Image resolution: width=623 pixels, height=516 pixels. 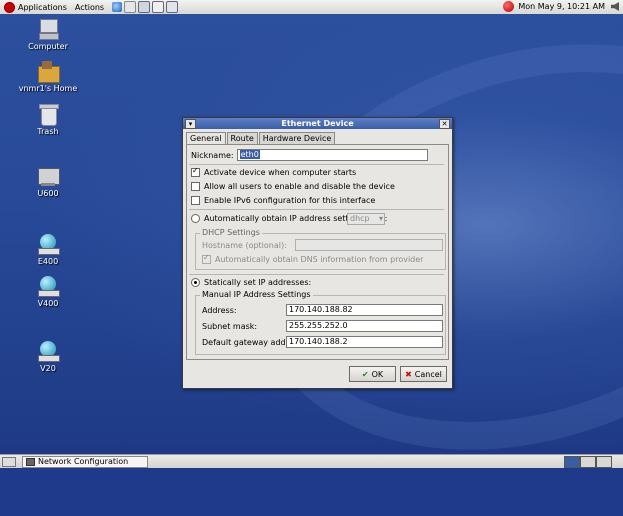 What do you see at coordinates (509, 6) in the screenshot?
I see `update-alert-icon` at bounding box center [509, 6].